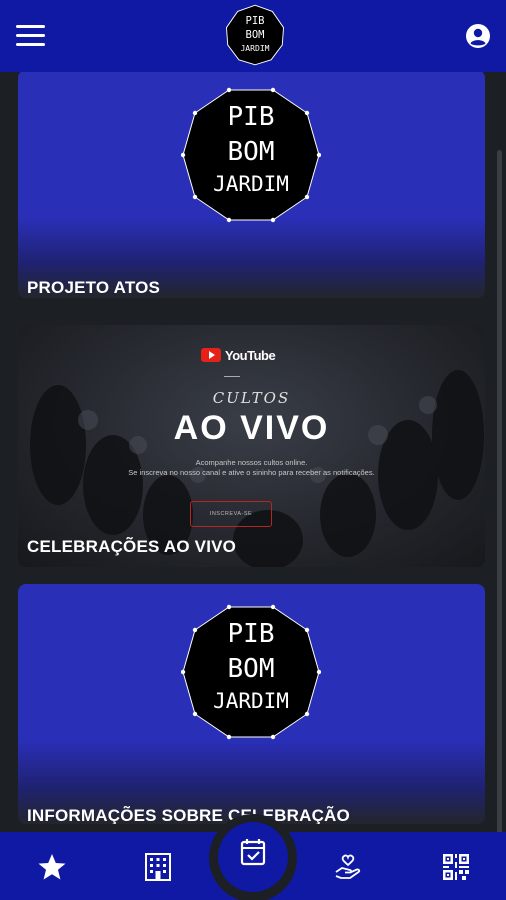 The width and height of the screenshot is (506, 900). What do you see at coordinates (251, 428) in the screenshot?
I see `banner-headline: AO VIVO` at bounding box center [251, 428].